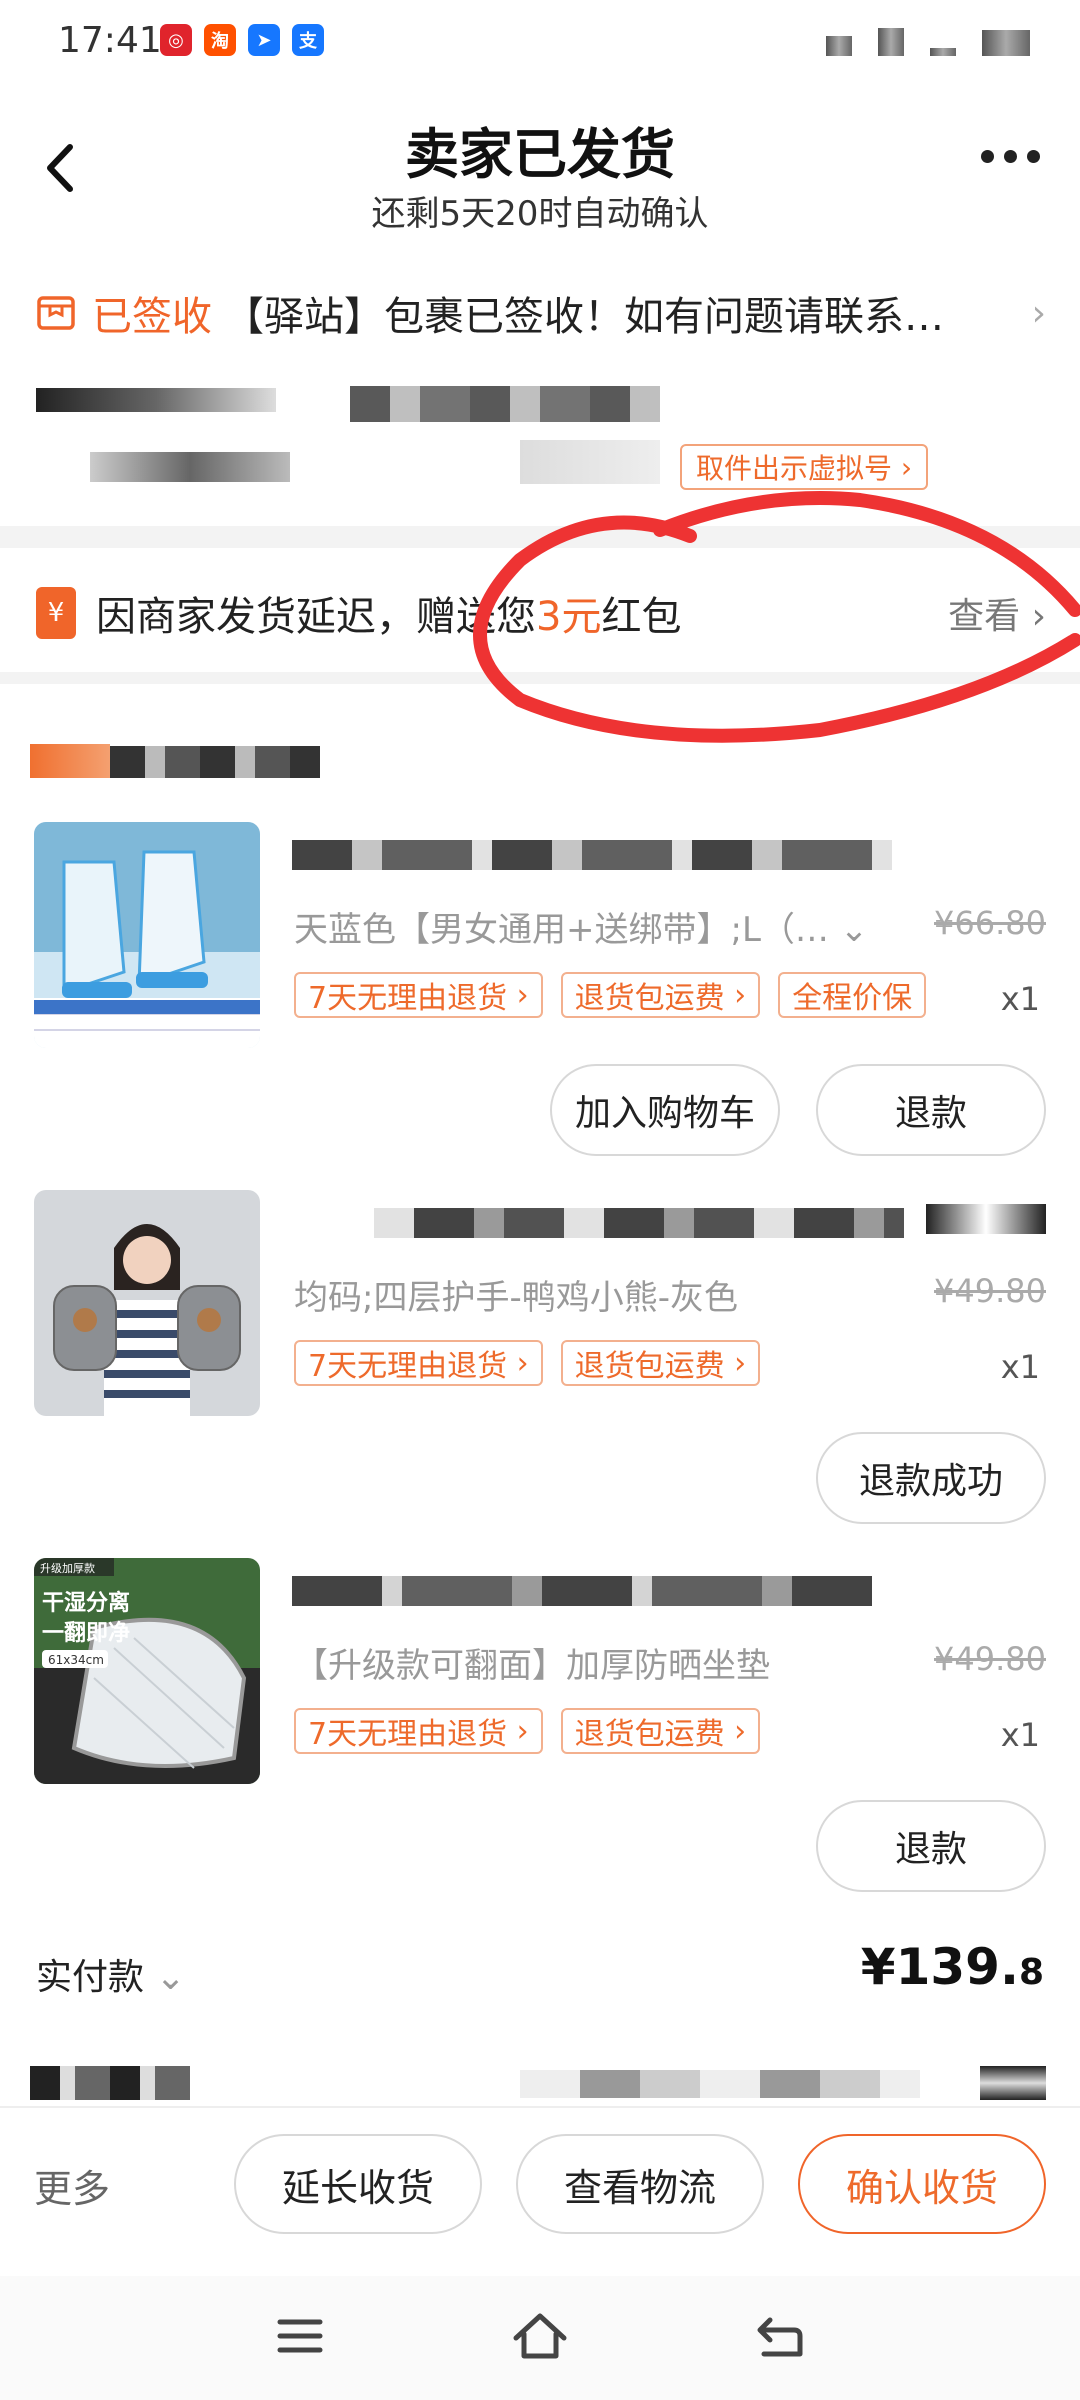  I want to click on thumb-size: 61x34cm, so click(76, 1660).